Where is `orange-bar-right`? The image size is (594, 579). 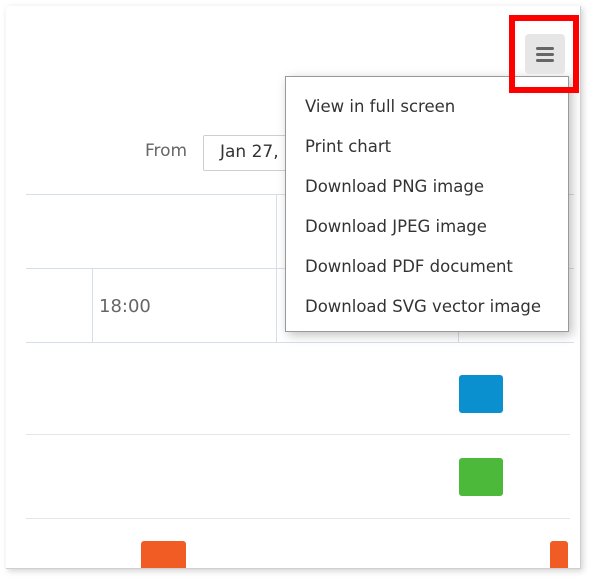 orange-bar-right is located at coordinates (559, 554).